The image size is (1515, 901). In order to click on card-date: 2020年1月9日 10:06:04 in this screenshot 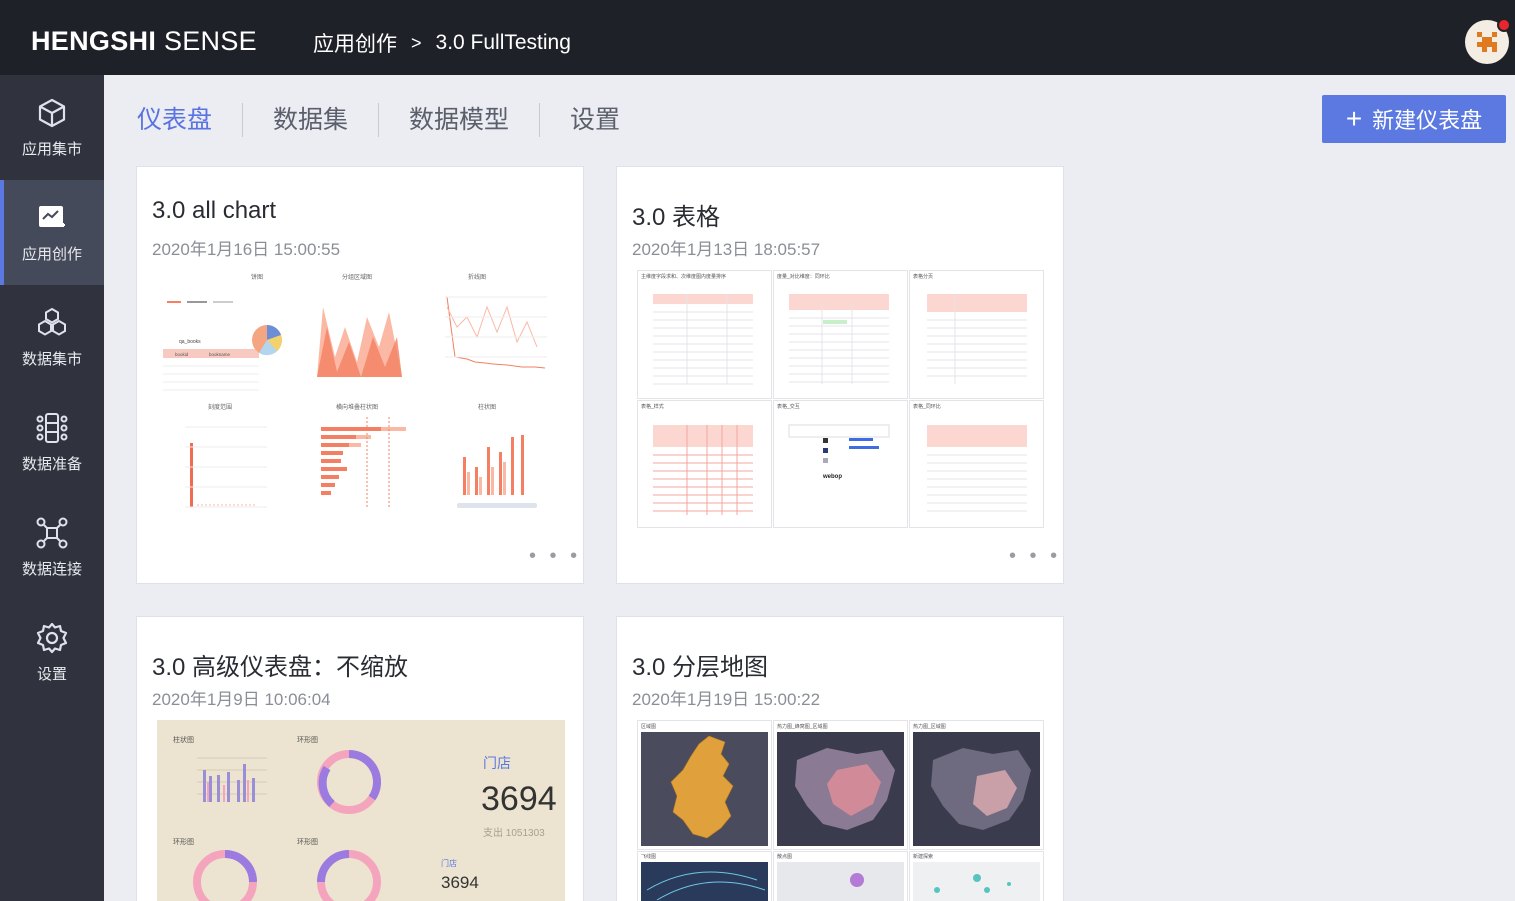, I will do `click(241, 699)`.